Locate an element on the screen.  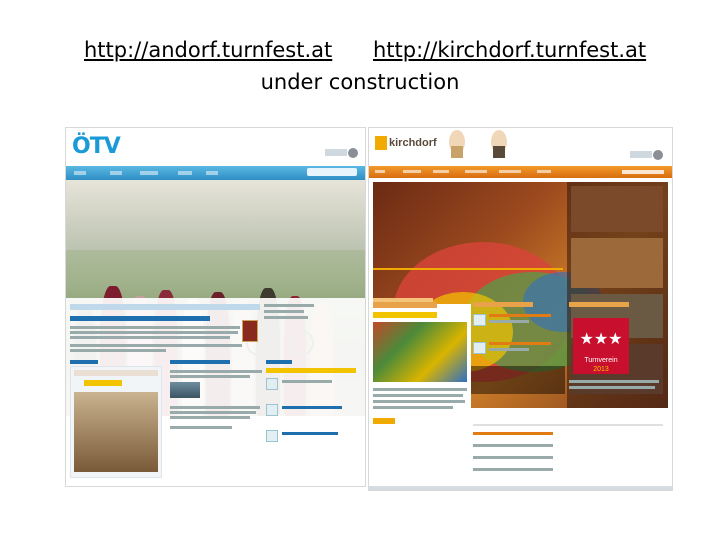
andorf-header: ÖTV is located at coordinates (215, 147).